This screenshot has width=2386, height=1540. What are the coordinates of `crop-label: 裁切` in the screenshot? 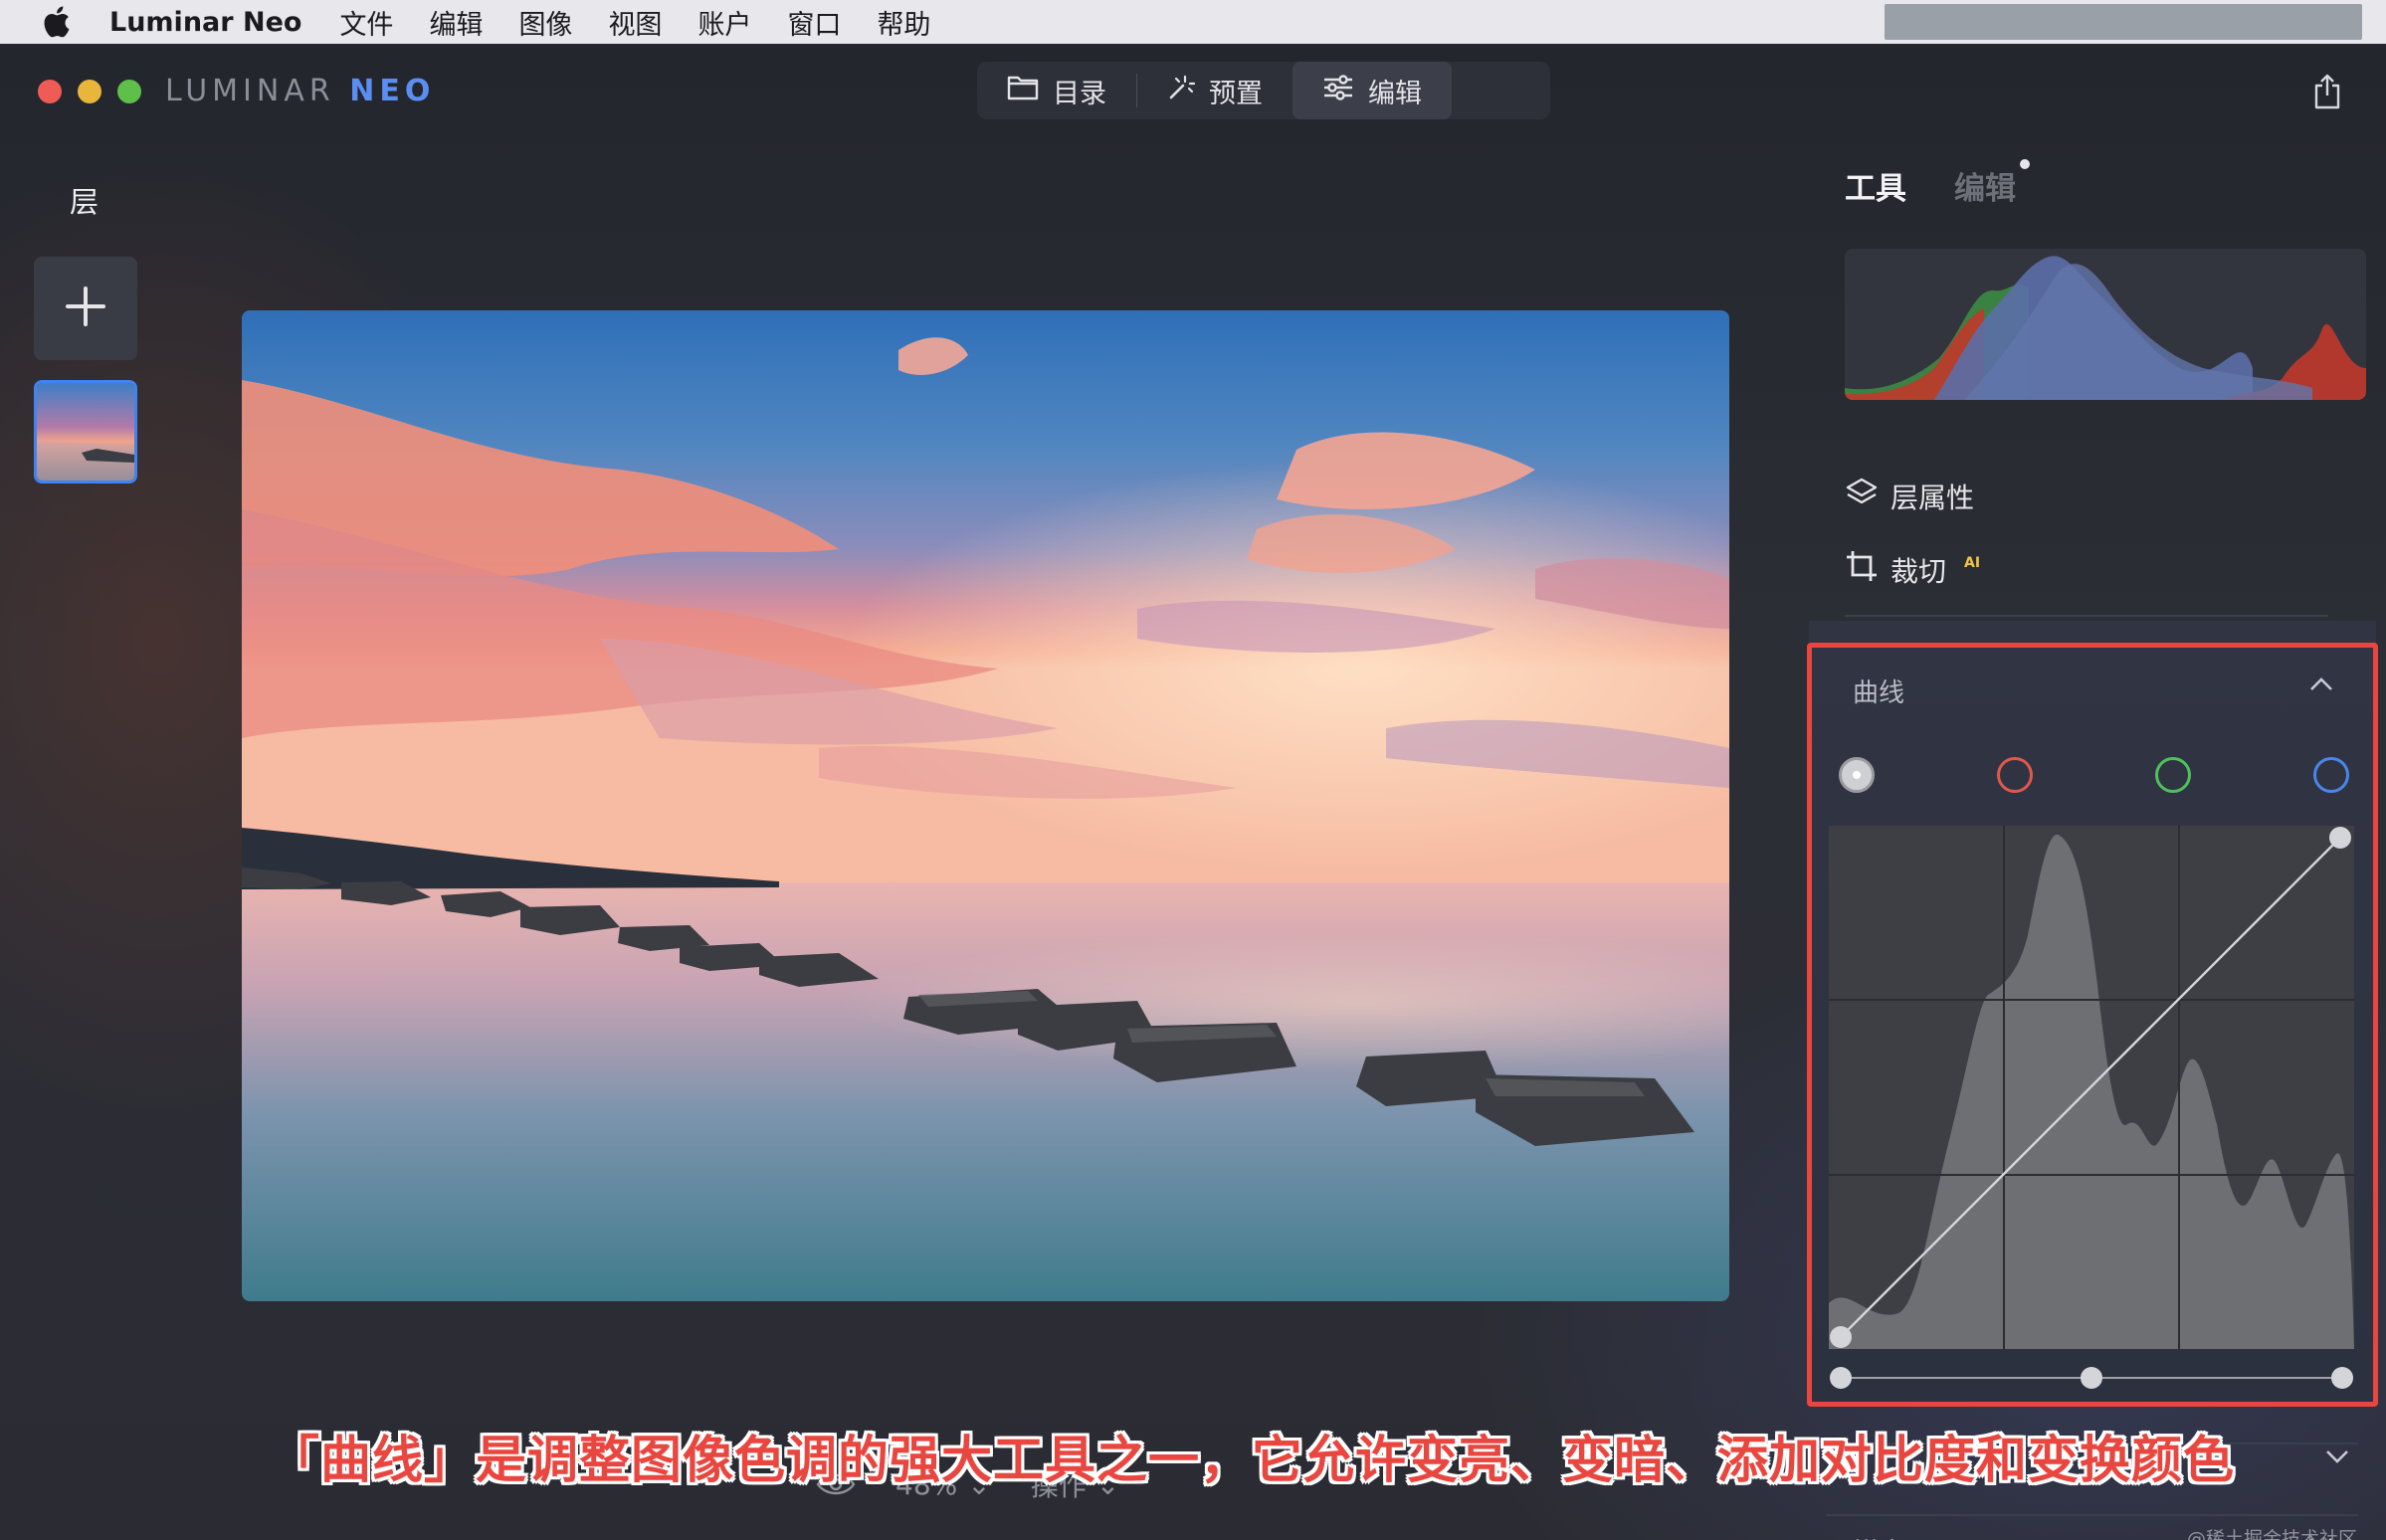 It's located at (1918, 571).